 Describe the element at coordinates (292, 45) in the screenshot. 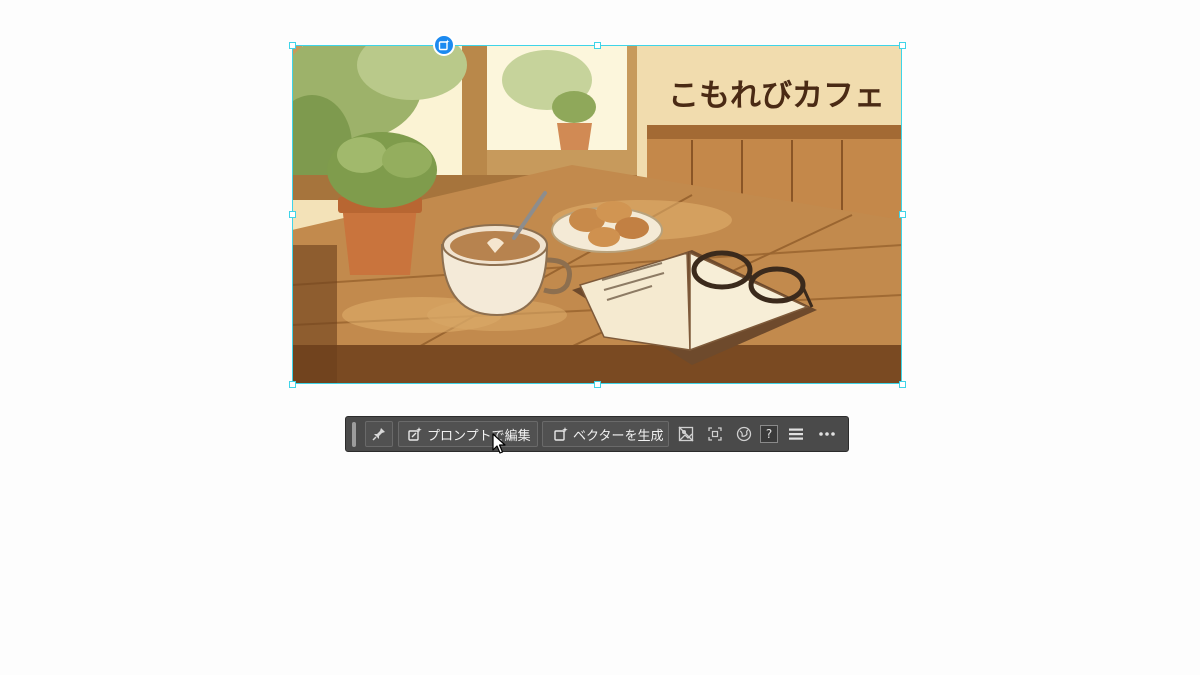

I see `resize-handle-top-left` at that location.